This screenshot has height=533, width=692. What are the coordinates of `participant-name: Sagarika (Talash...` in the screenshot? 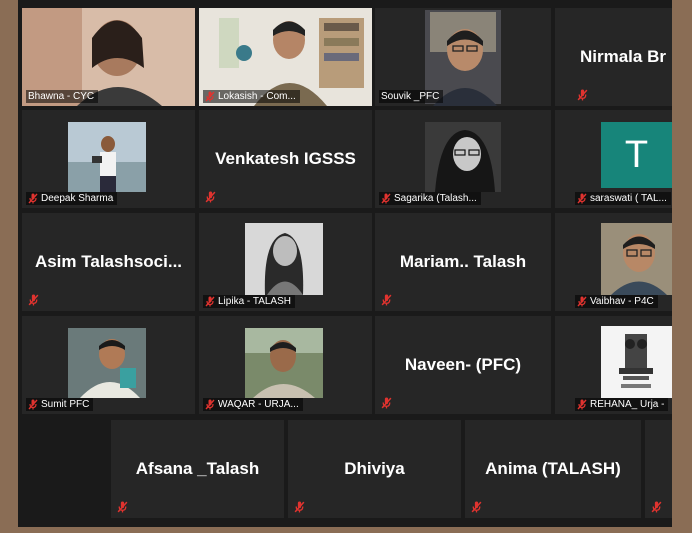 It's located at (435, 198).